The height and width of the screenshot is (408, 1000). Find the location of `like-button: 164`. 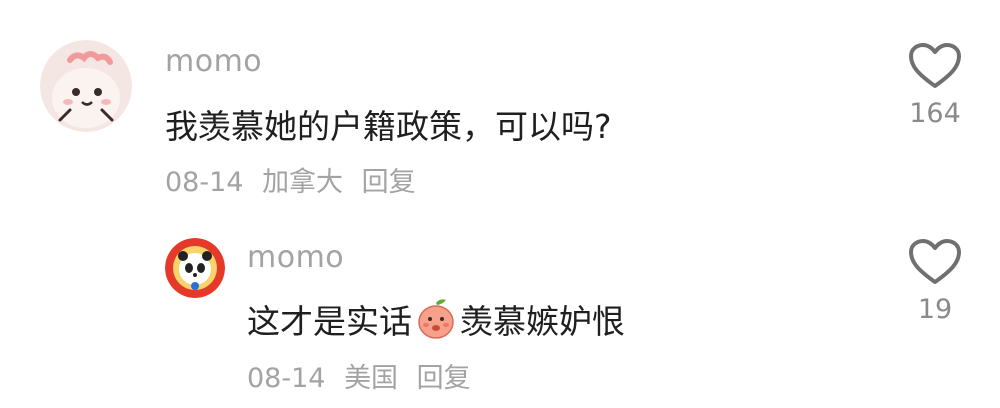

like-button: 164 is located at coordinates (935, 85).